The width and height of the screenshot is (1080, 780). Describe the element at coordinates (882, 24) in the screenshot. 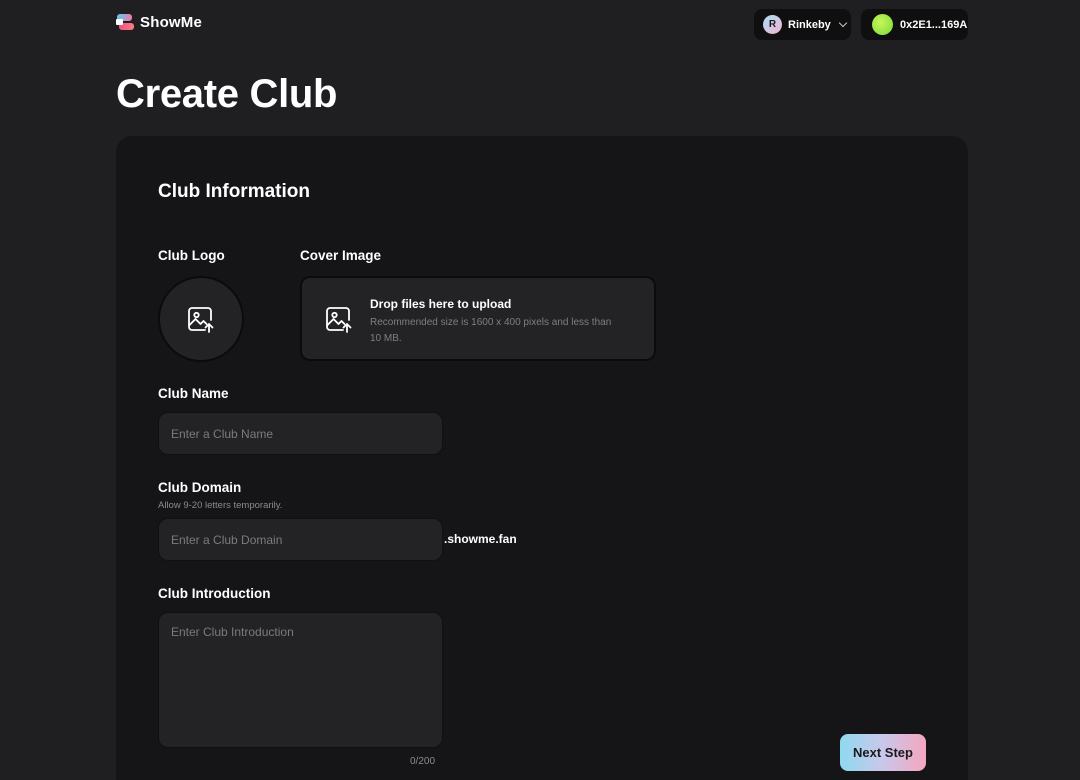

I see `wallet-avatar` at that location.